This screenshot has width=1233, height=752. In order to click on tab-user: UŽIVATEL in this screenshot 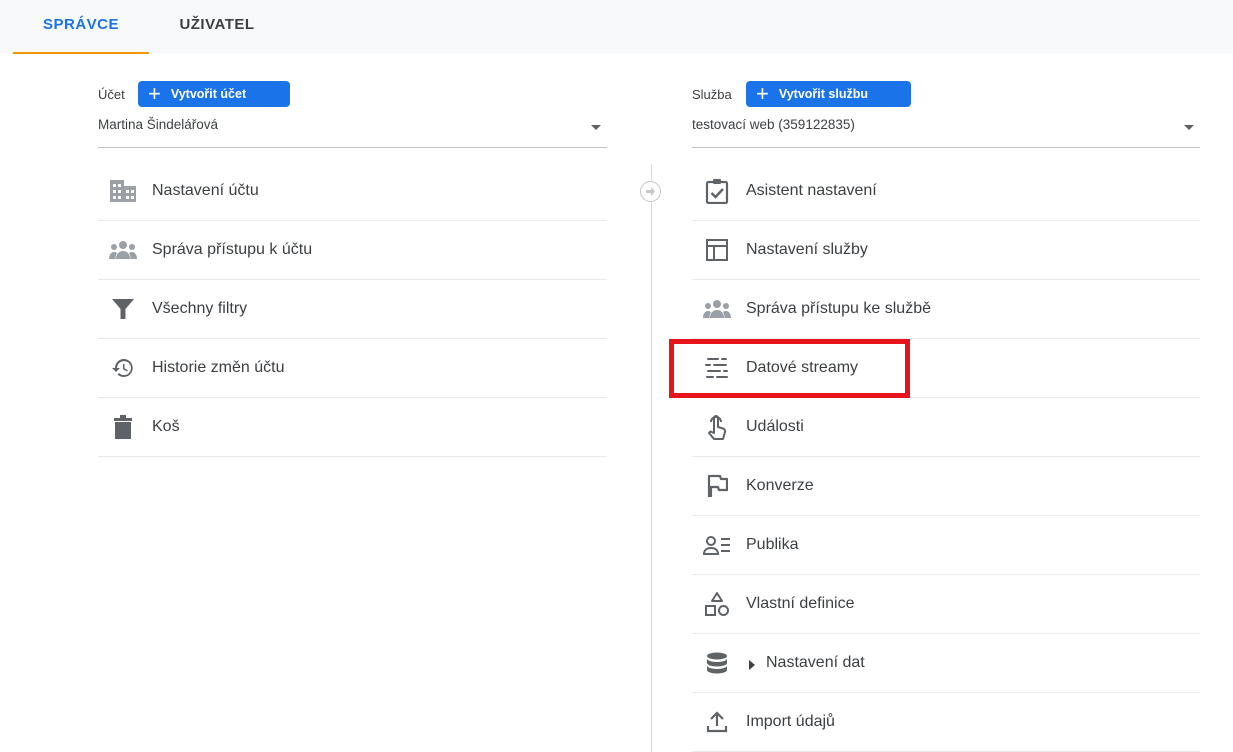, I will do `click(217, 27)`.